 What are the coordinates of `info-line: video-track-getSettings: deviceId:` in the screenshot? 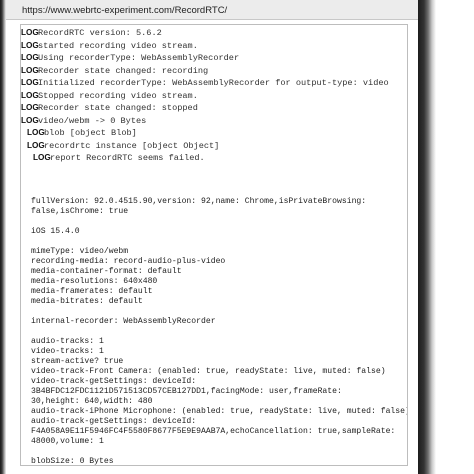 It's located at (114, 381).